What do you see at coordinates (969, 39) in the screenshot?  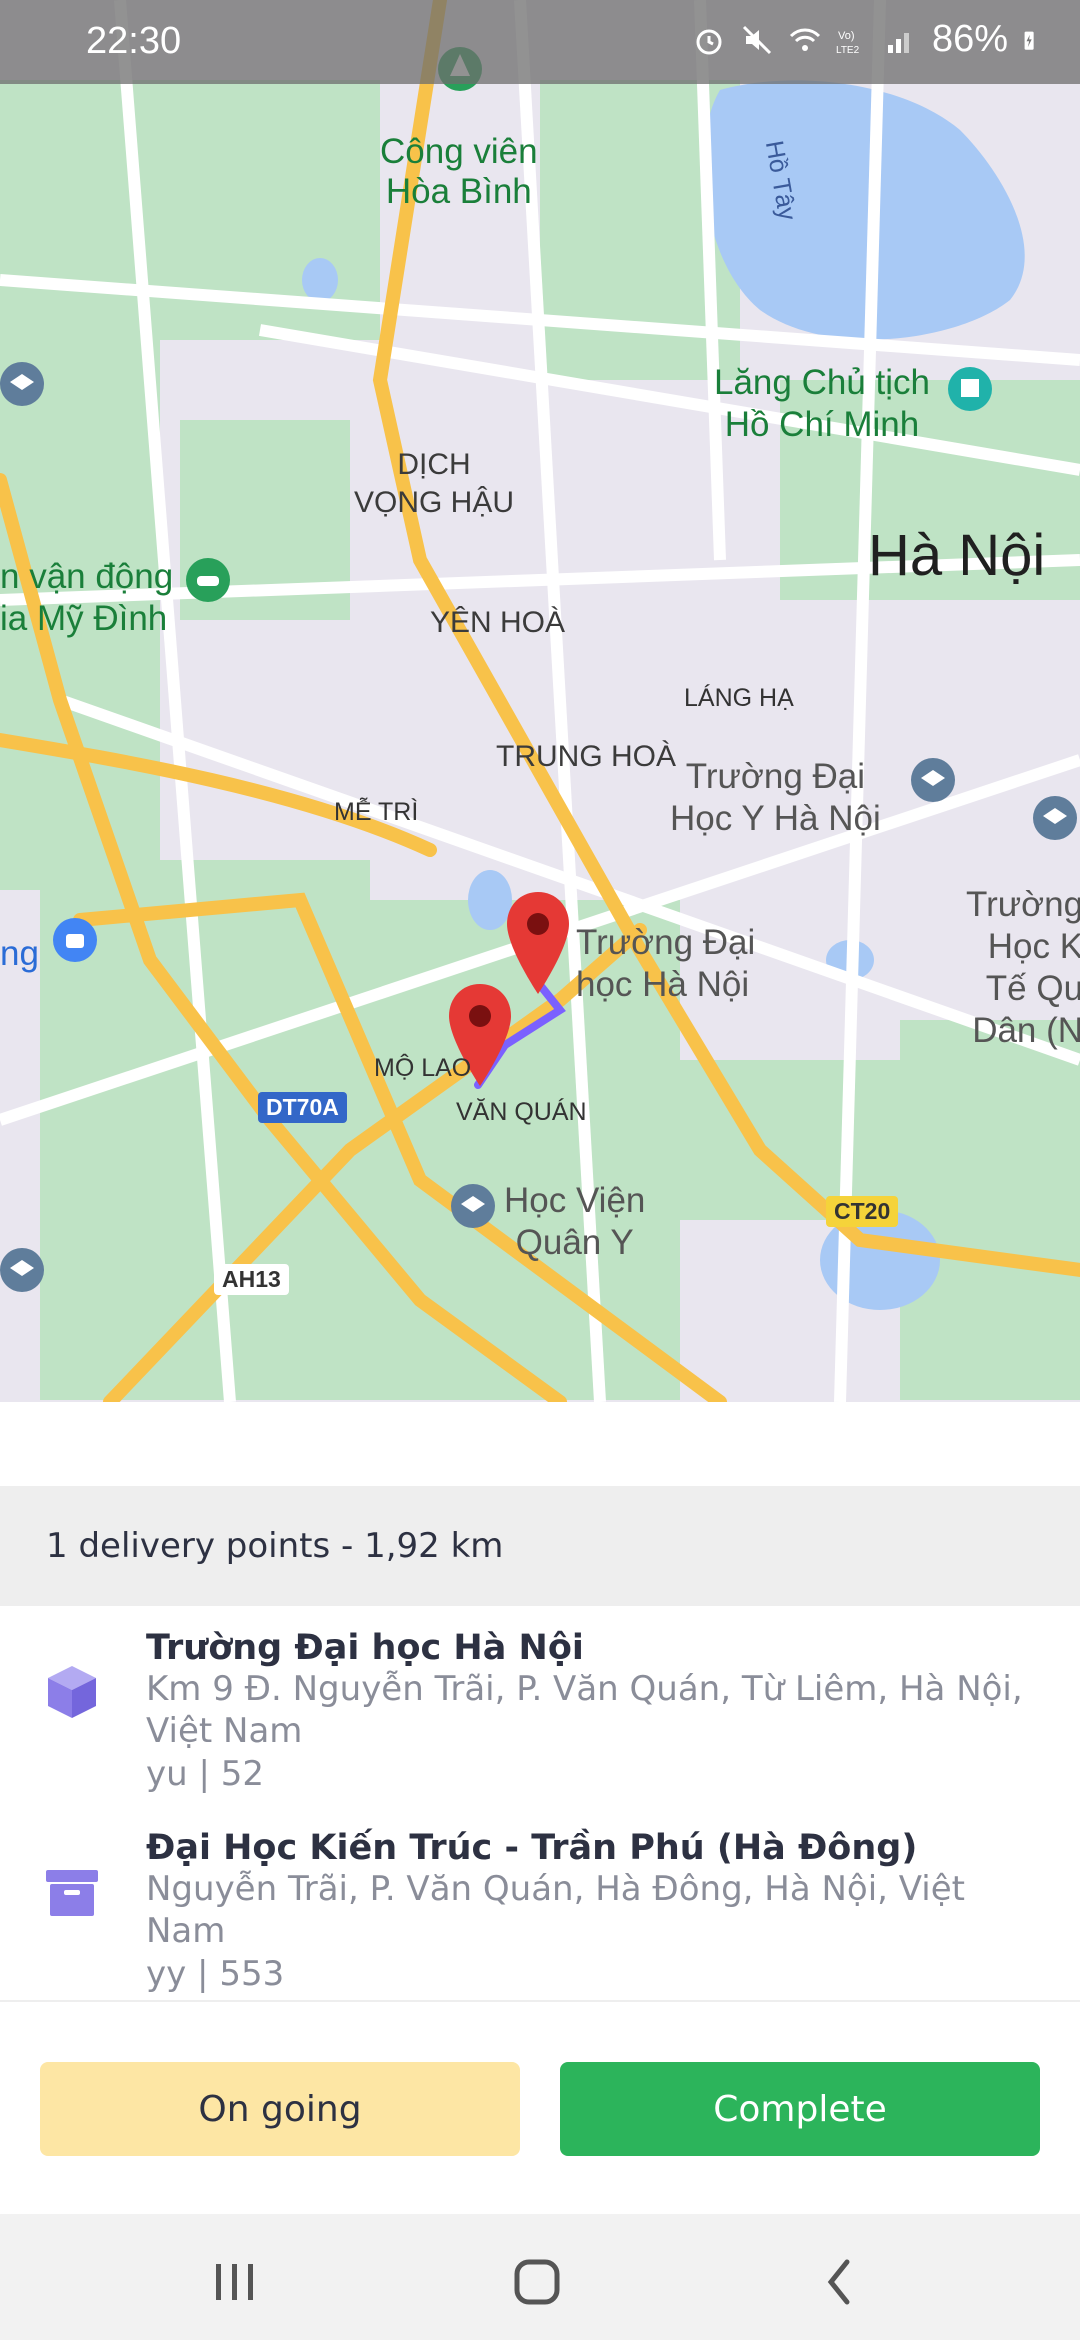 I see `battery-percent: 86%` at bounding box center [969, 39].